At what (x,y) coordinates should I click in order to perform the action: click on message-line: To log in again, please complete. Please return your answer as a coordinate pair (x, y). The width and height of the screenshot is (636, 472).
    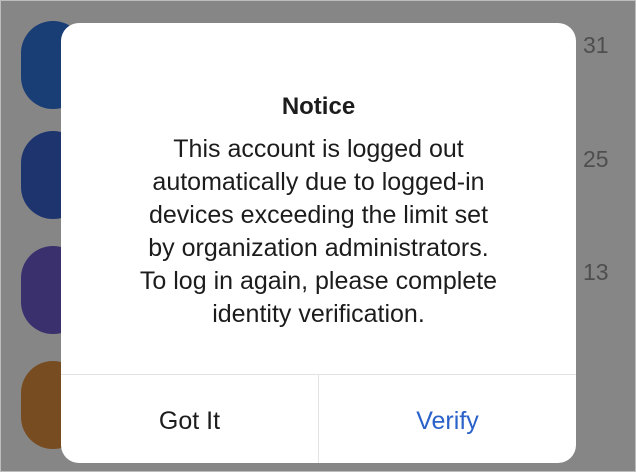
    Looking at the image, I should click on (318, 281).